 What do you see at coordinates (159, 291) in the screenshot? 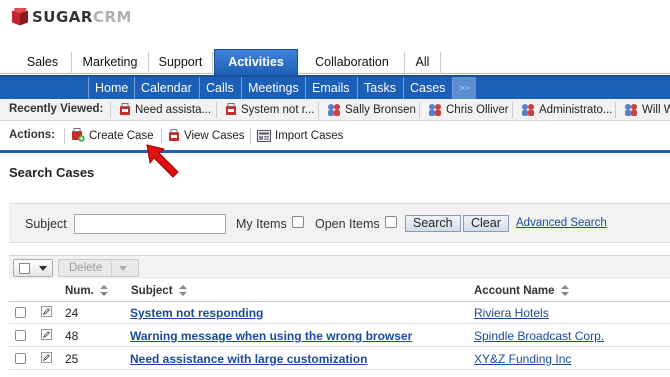
I see `column-header-subject: Subject` at bounding box center [159, 291].